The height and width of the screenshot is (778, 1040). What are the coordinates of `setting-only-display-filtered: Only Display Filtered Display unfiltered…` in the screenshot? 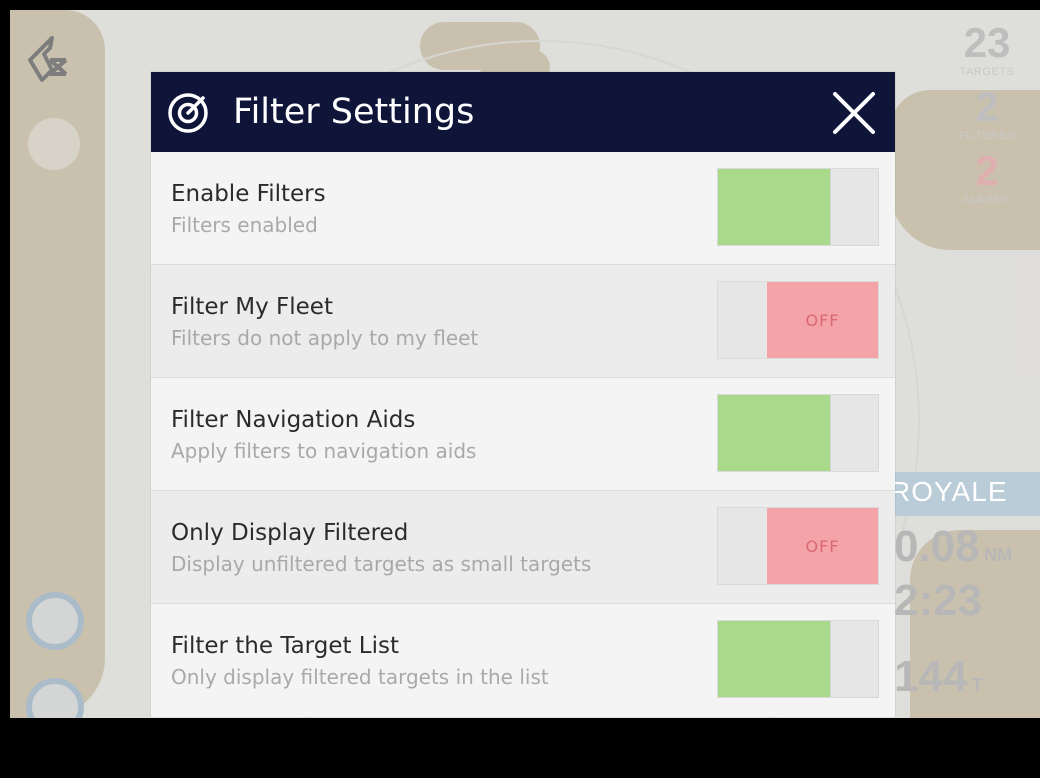 It's located at (523, 547).